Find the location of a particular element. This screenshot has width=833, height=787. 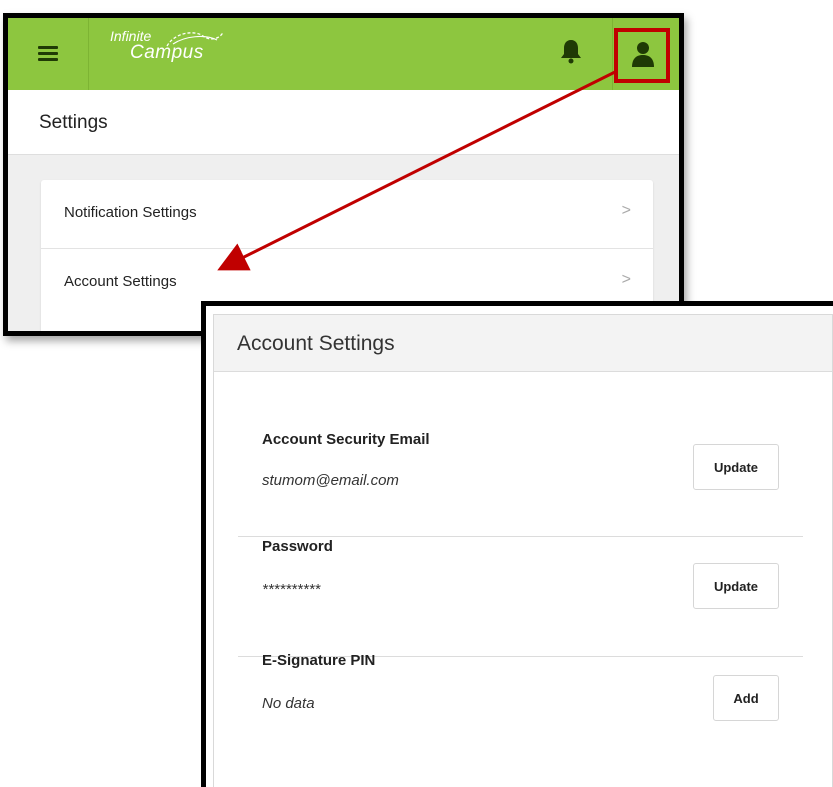

setting-password: Password ********** Update is located at coordinates (520, 597).